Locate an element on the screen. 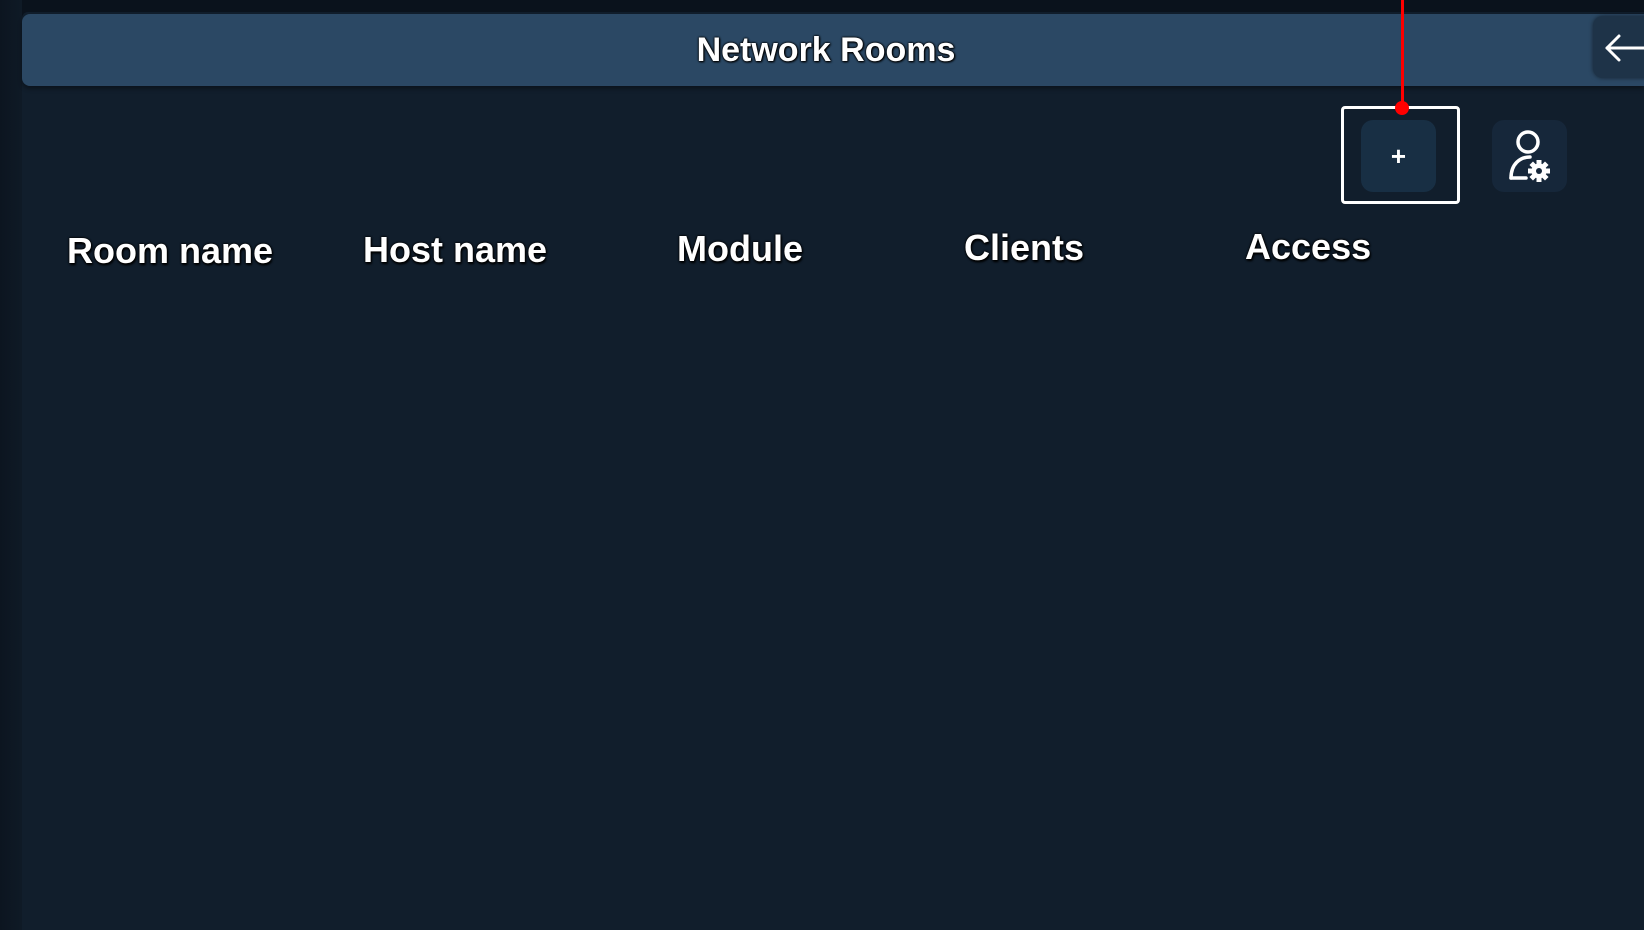 This screenshot has width=1644, height=930. column-header-access: Access is located at coordinates (1308, 246).